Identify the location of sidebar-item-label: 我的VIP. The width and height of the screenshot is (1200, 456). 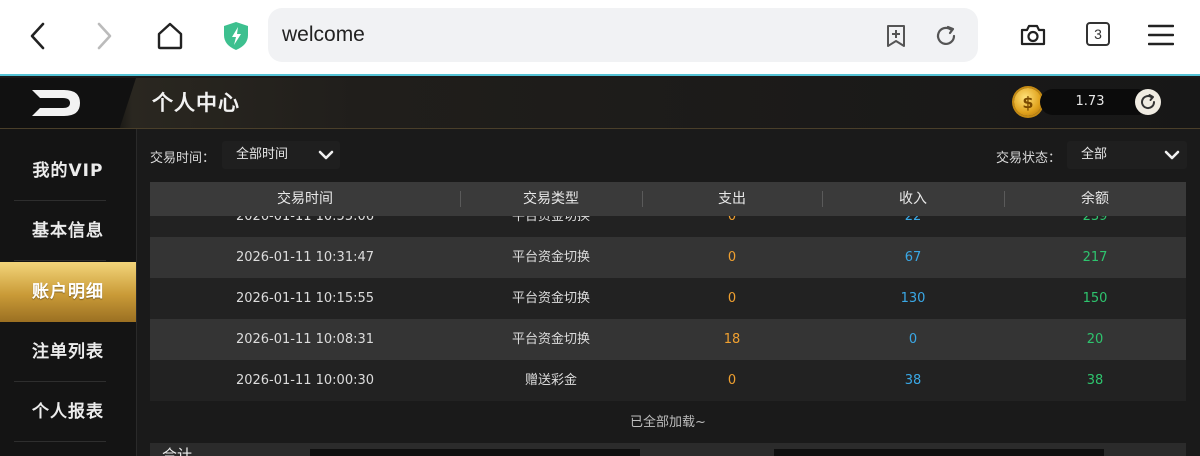
(68, 171).